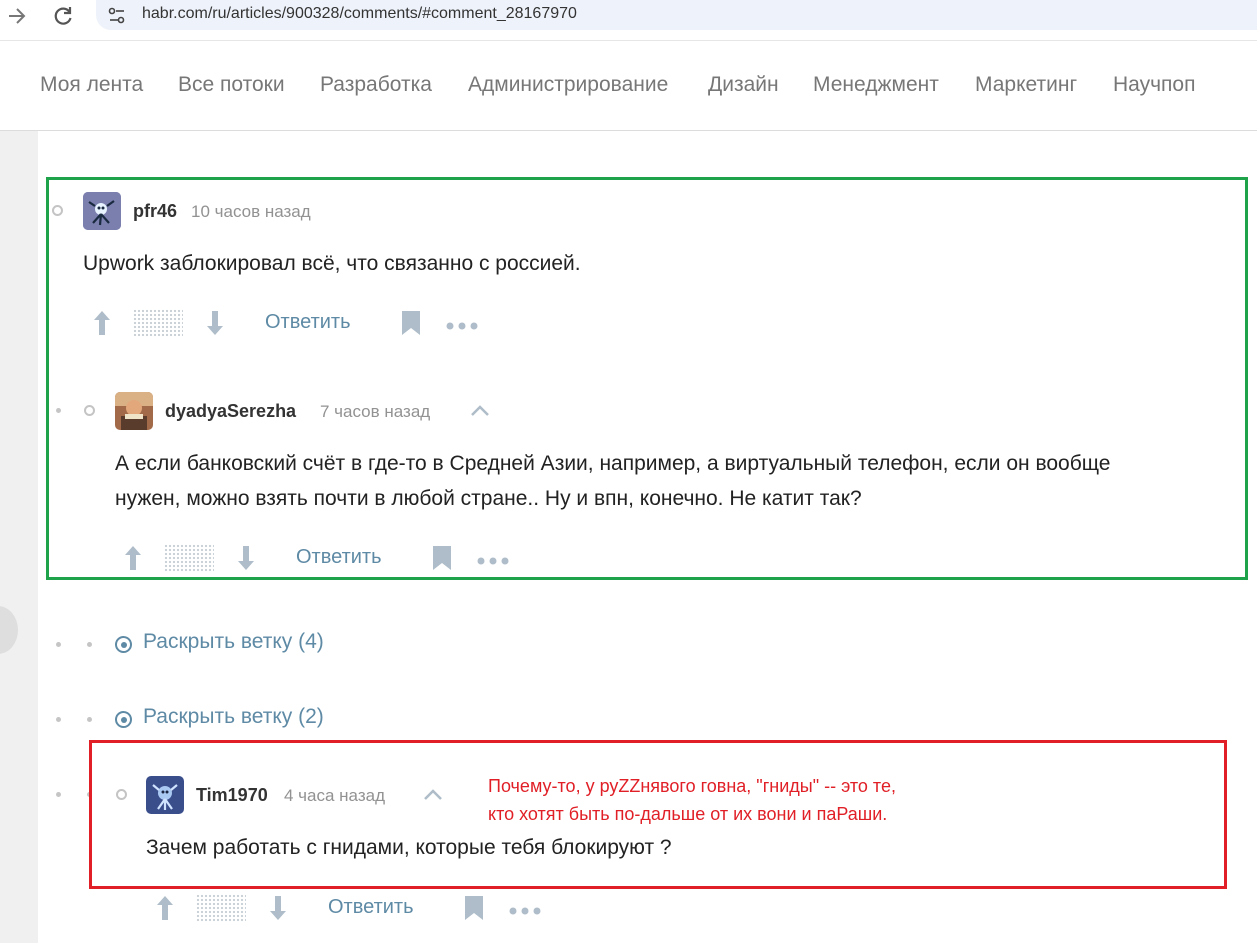 The width and height of the screenshot is (1257, 943). What do you see at coordinates (19, 537) in the screenshot?
I see `left-gutter` at bounding box center [19, 537].